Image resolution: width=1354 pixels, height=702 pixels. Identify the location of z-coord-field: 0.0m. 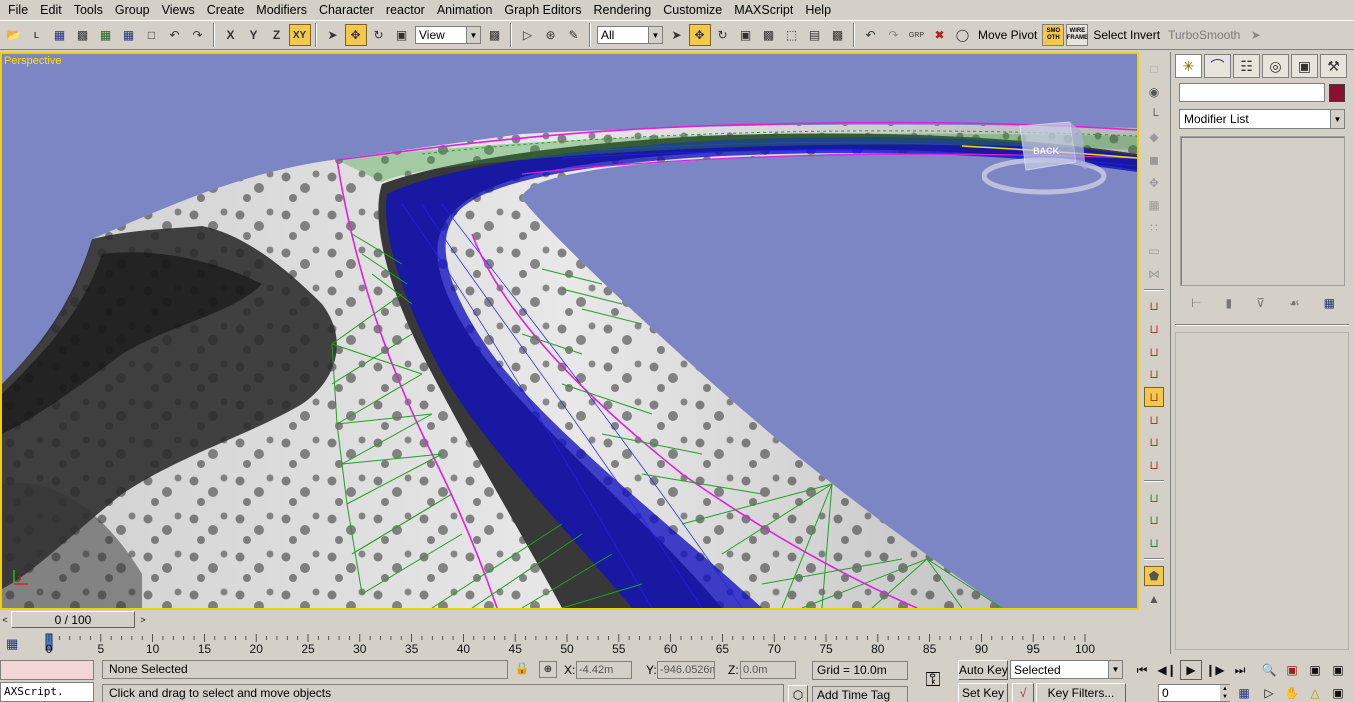
(768, 670).